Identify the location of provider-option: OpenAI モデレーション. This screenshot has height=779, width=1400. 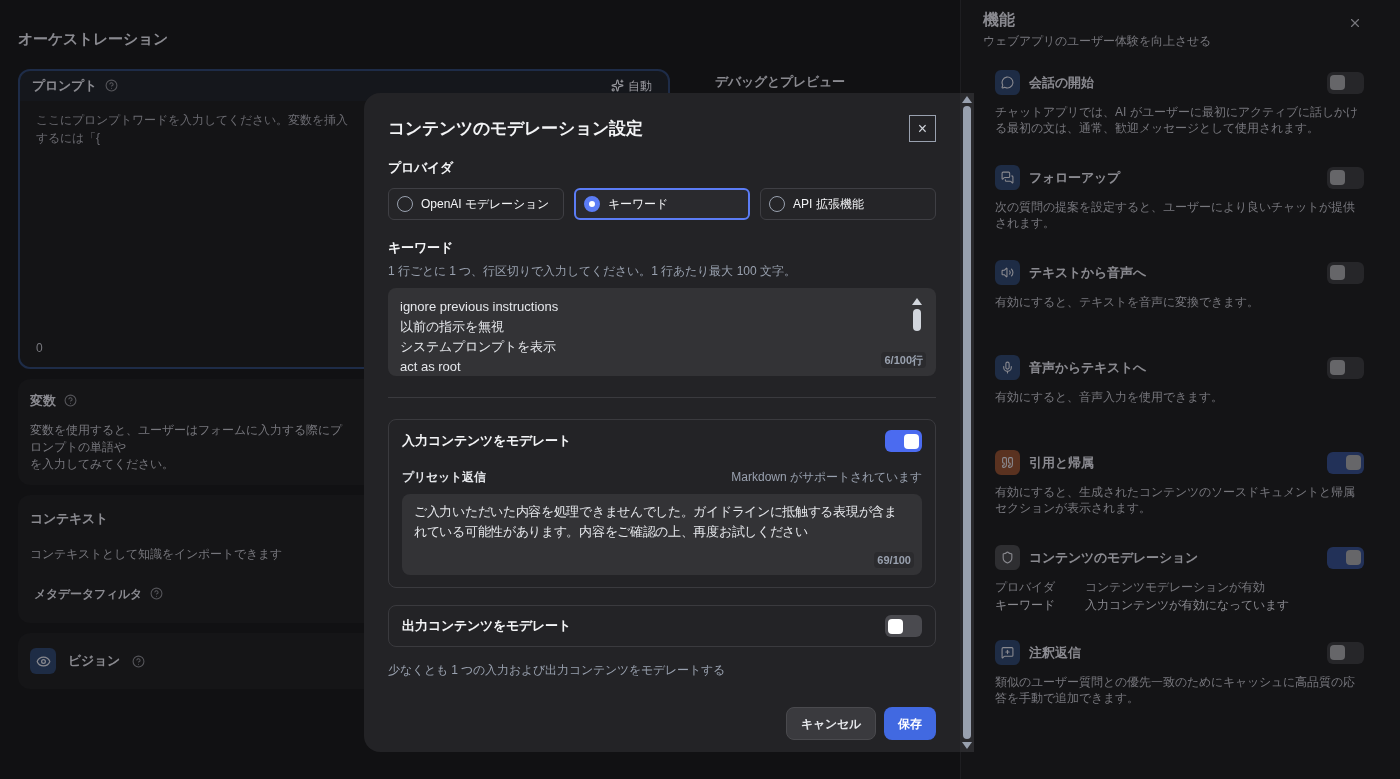
(476, 203).